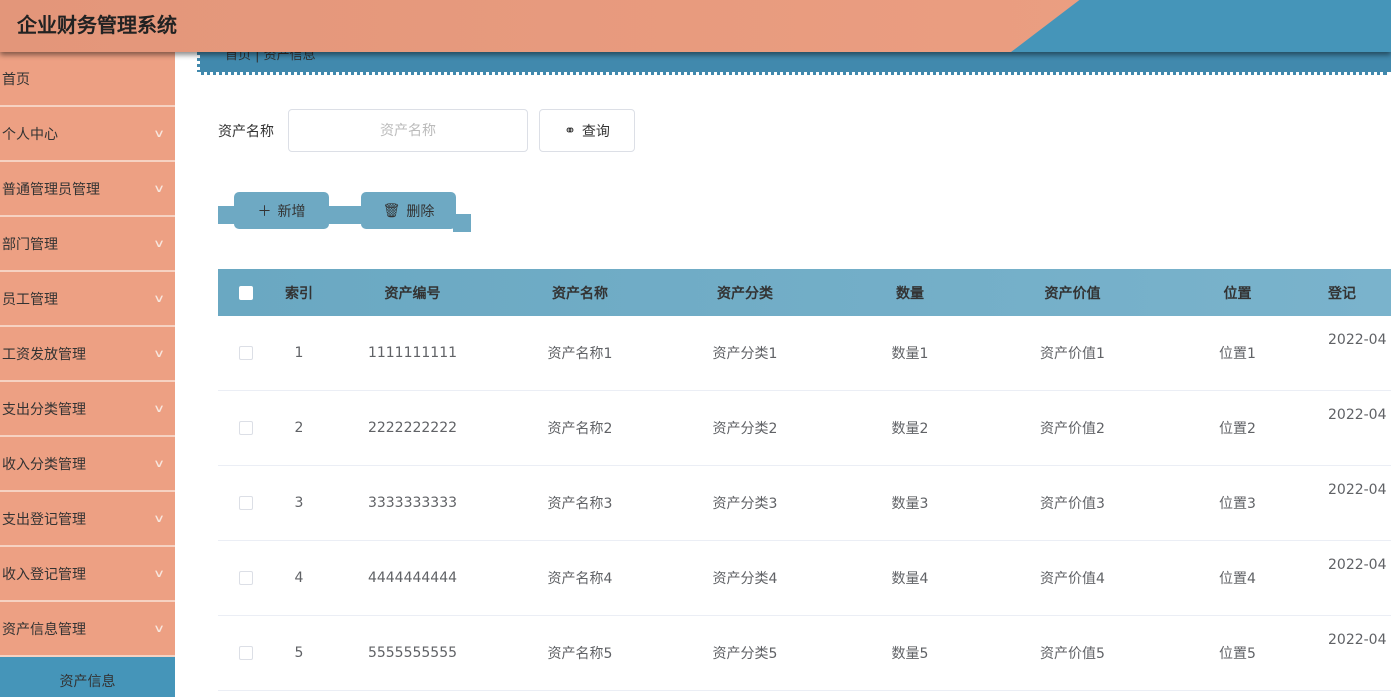 This screenshot has width=1391, height=697. Describe the element at coordinates (299, 293) in the screenshot. I see `column-header: 索引` at that location.